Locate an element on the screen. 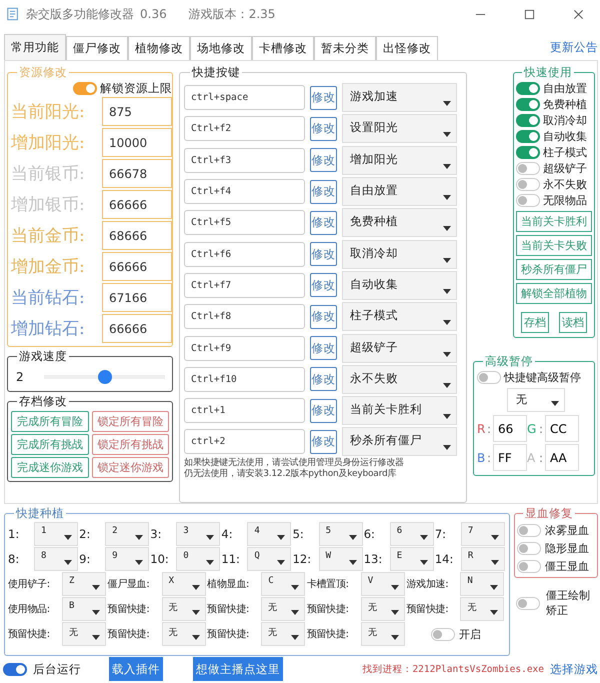  plugin-button: 载入插件 is located at coordinates (136, 669).